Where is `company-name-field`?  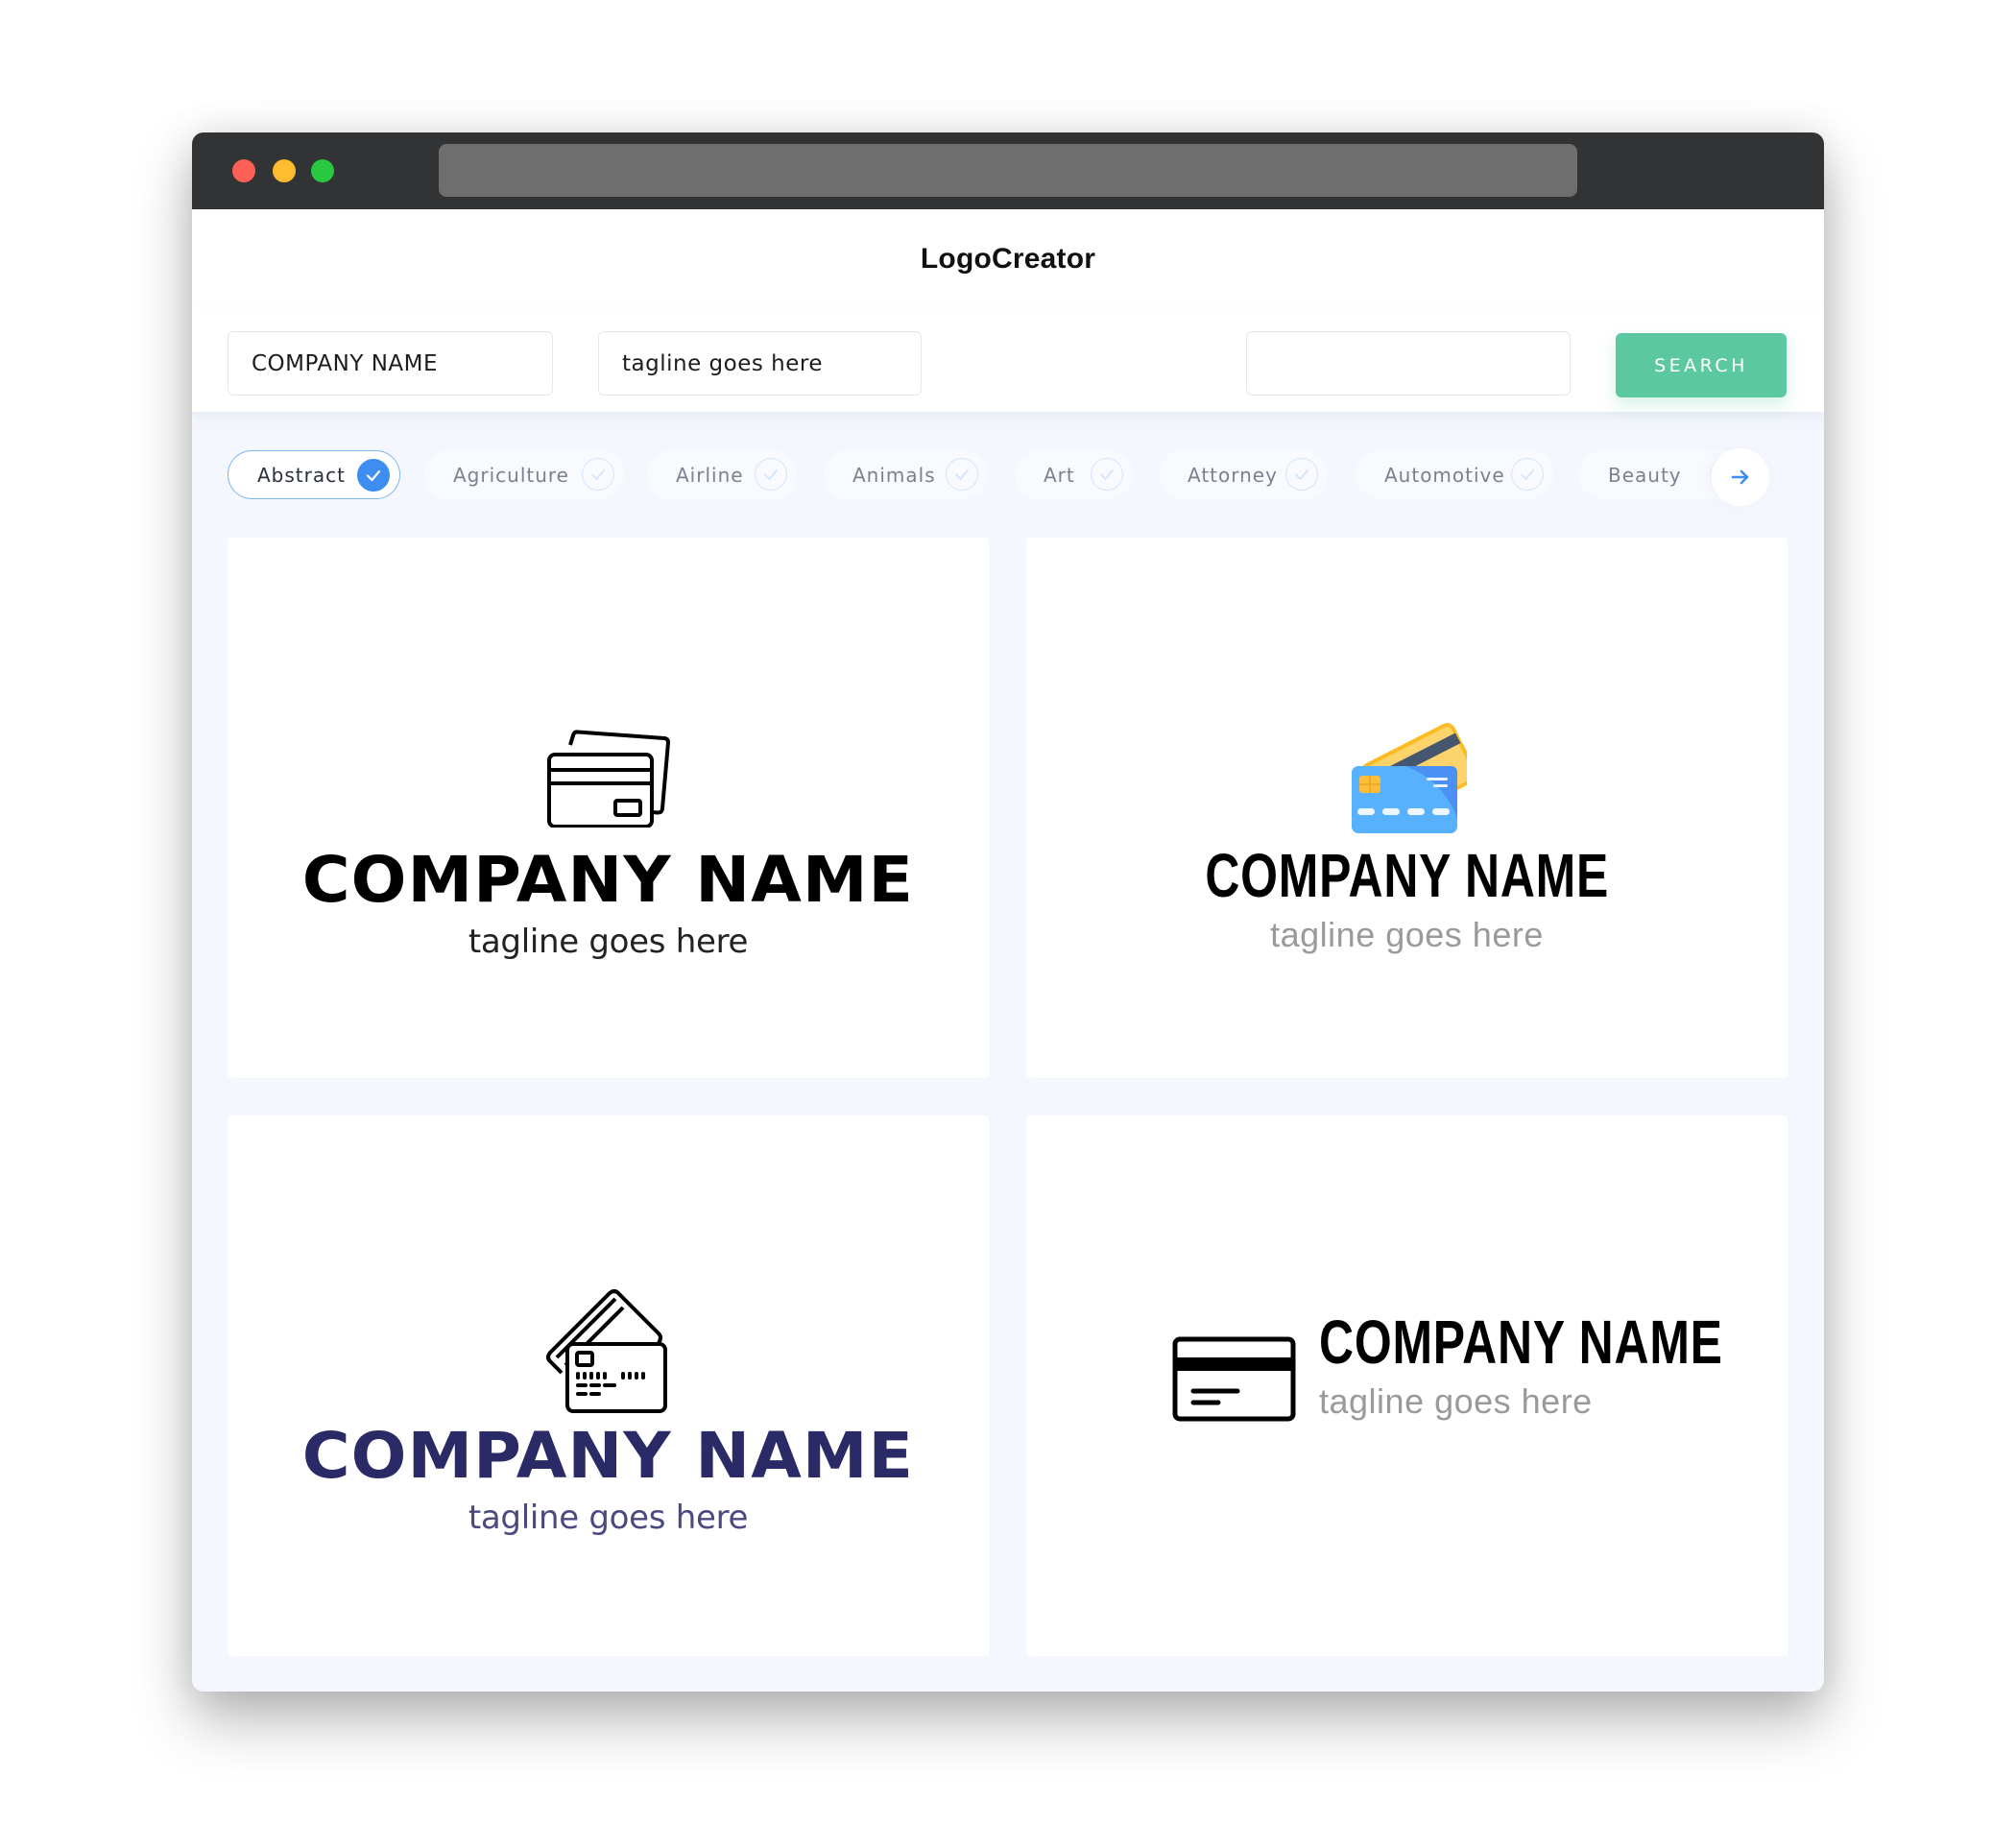
company-name-field is located at coordinates (390, 363).